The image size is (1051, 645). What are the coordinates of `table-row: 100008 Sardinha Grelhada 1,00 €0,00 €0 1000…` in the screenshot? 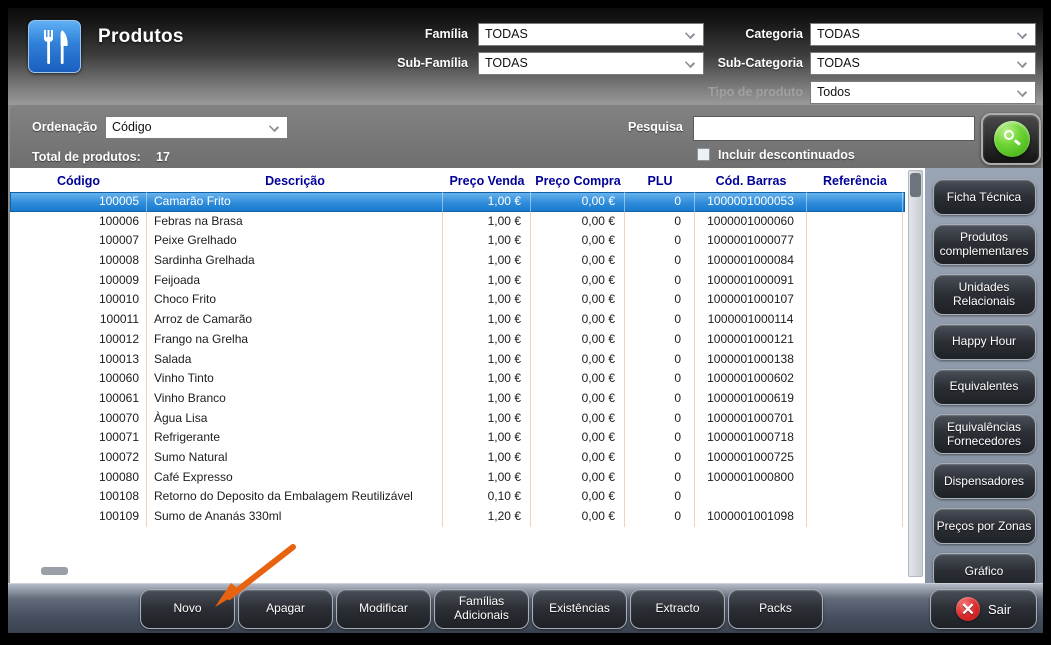 It's located at (457, 261).